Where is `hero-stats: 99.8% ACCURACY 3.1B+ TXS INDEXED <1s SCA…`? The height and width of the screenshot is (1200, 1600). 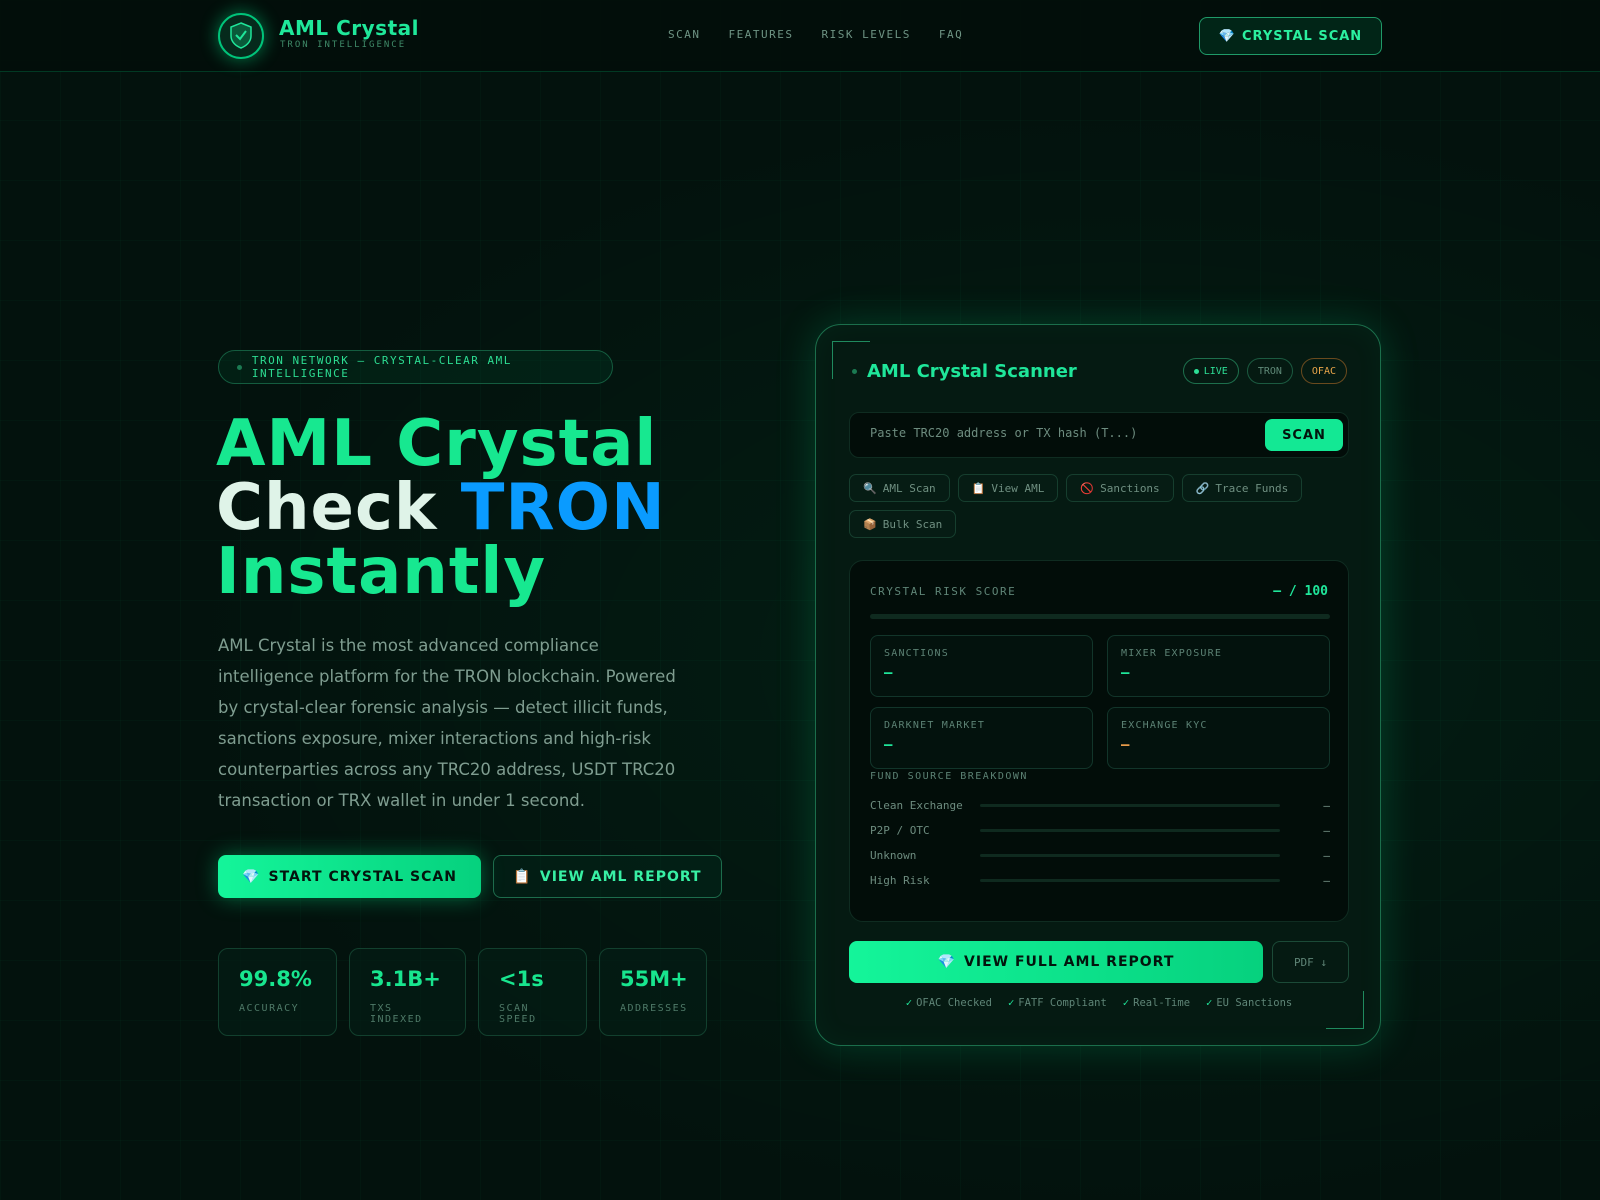 hero-stats: 99.8% ACCURACY 3.1B+ TXS INDEXED <1s SCA… is located at coordinates (462, 992).